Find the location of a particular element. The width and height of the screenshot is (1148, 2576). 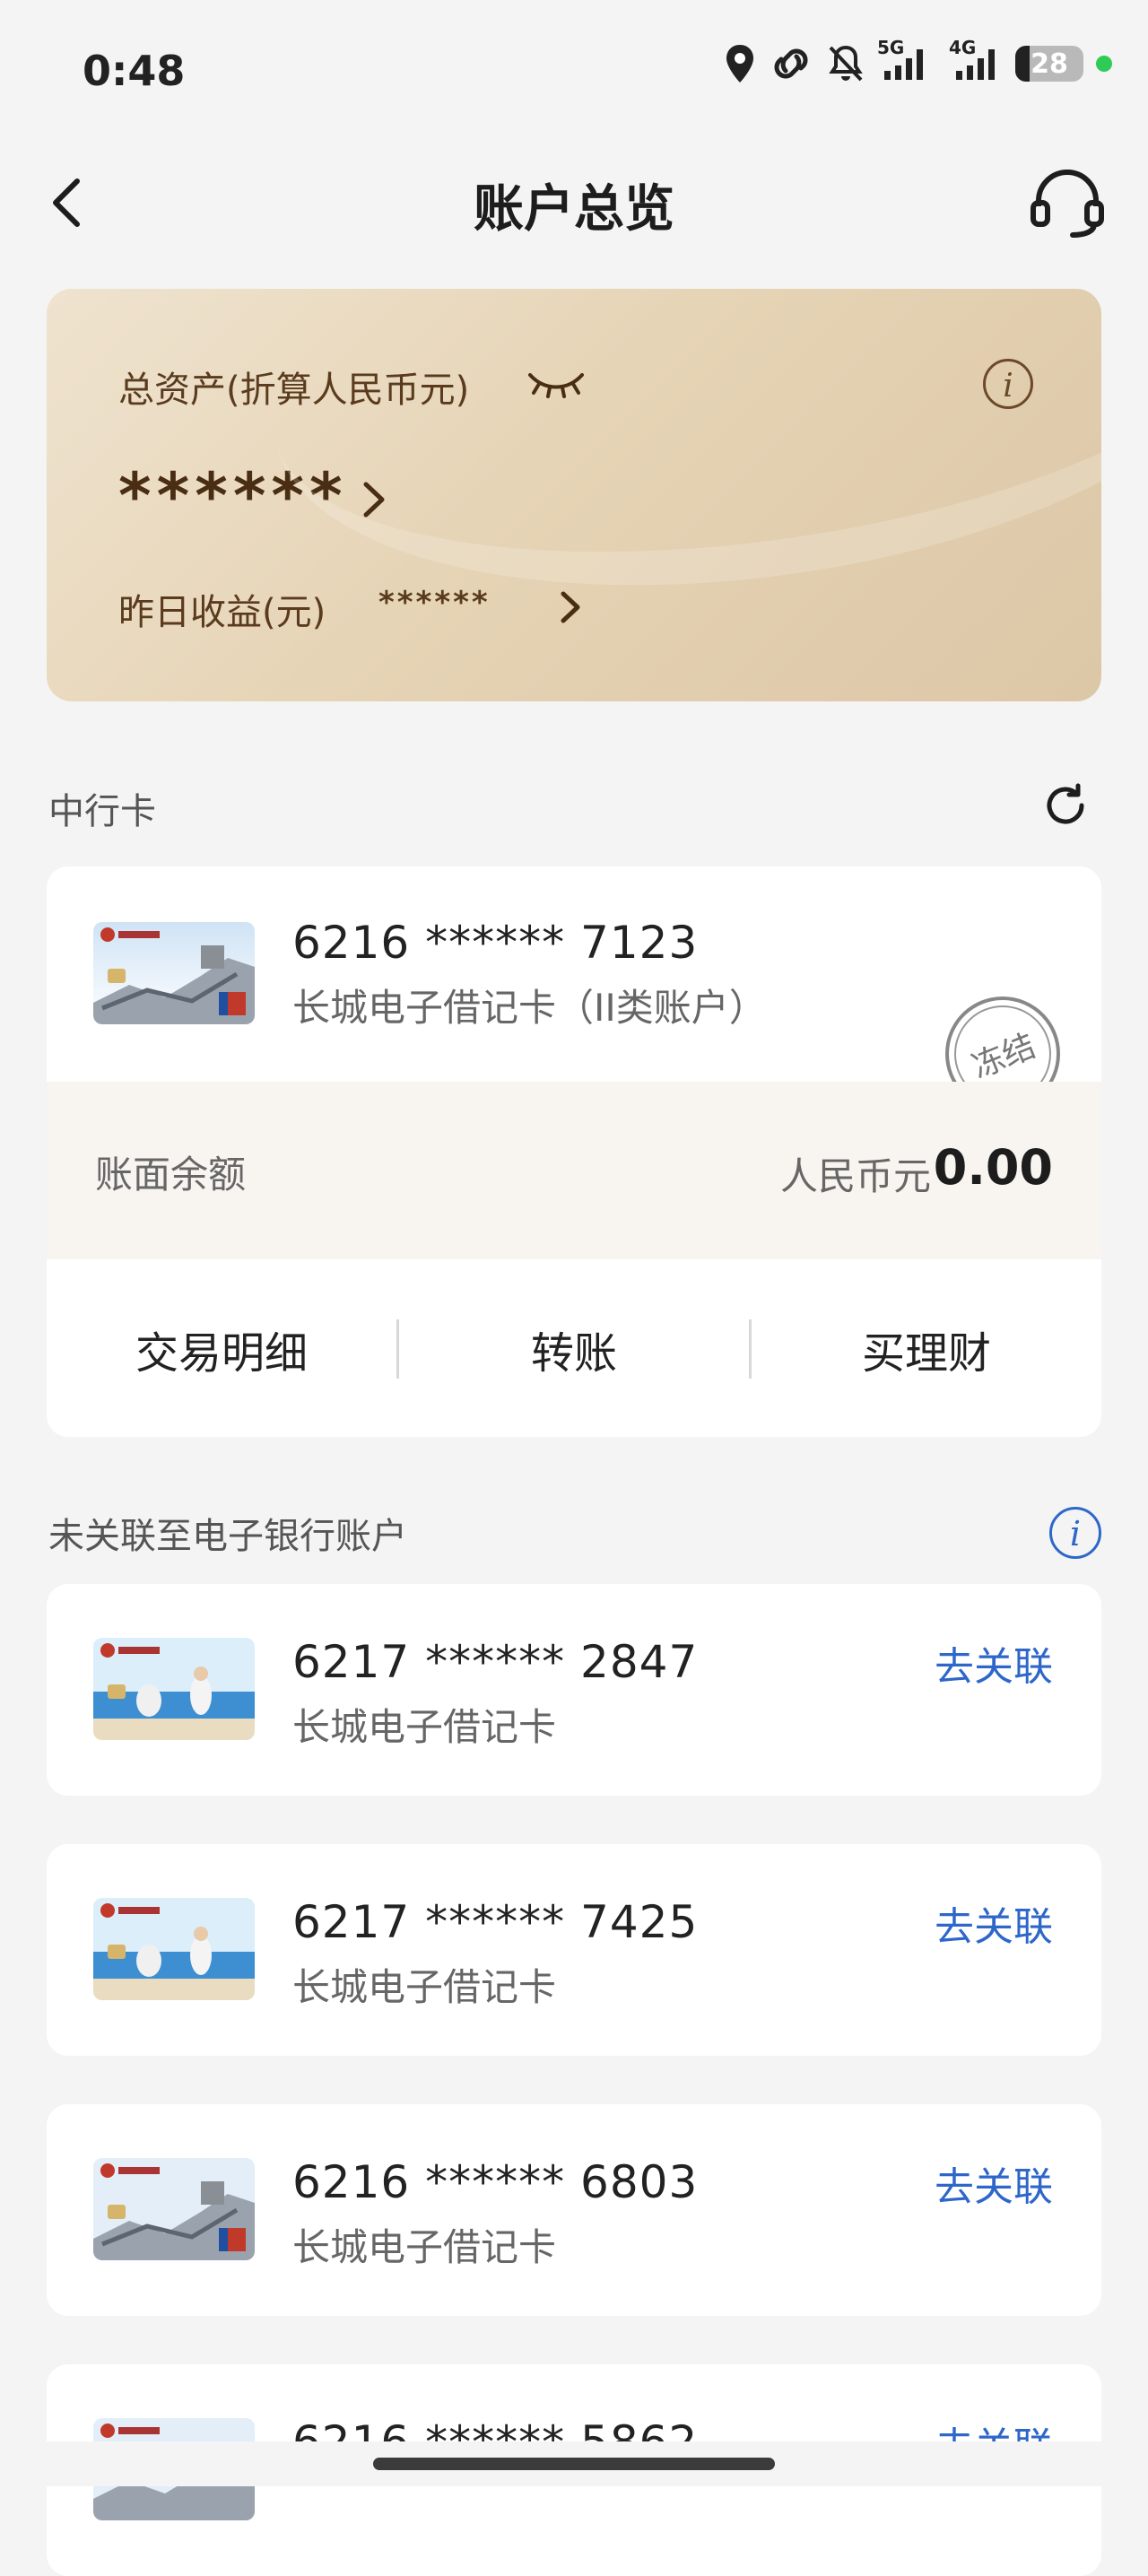

unlinked-card: 6217 ****** 2847 长城电子借记卡 去关联 is located at coordinates (574, 1690).